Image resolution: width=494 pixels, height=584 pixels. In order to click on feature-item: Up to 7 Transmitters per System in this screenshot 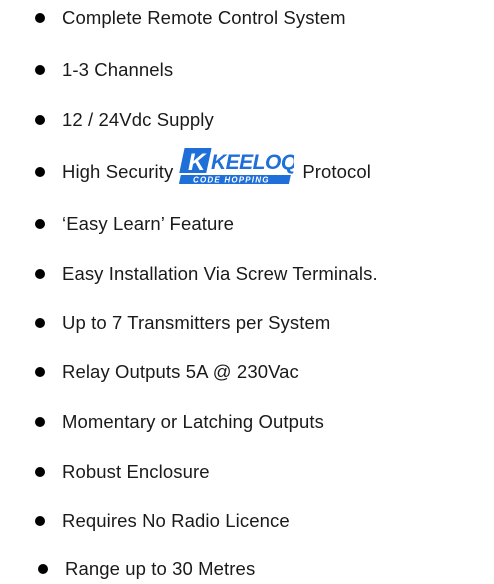, I will do `click(182, 323)`.